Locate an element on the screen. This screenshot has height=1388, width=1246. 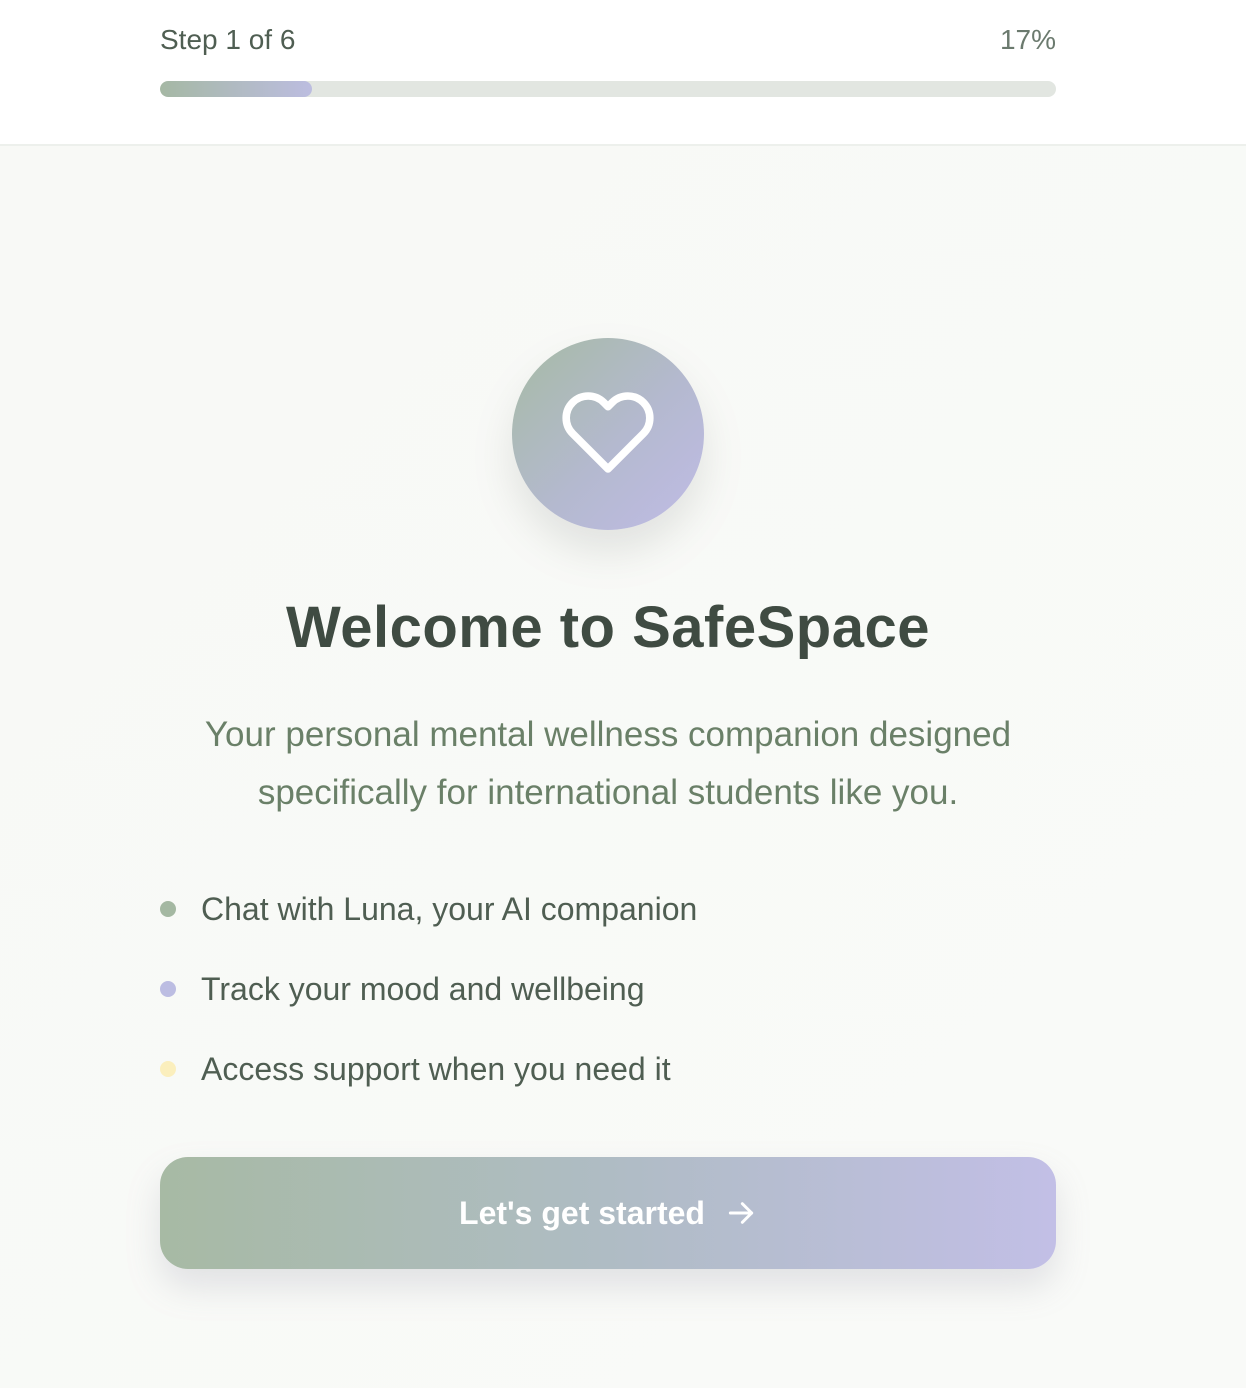
step-indicator: Step 1 of 6 is located at coordinates (228, 39).